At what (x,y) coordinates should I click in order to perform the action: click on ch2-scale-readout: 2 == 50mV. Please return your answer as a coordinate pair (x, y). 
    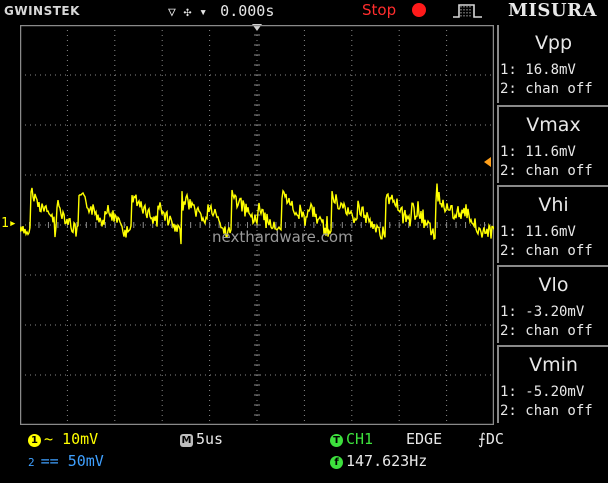
    Looking at the image, I should click on (66, 461).